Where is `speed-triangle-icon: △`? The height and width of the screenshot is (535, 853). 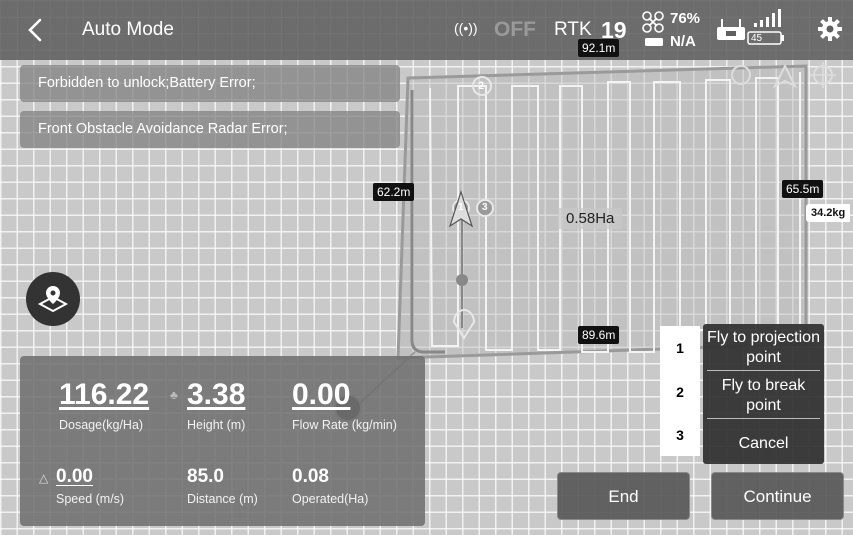
speed-triangle-icon: △ is located at coordinates (44, 478).